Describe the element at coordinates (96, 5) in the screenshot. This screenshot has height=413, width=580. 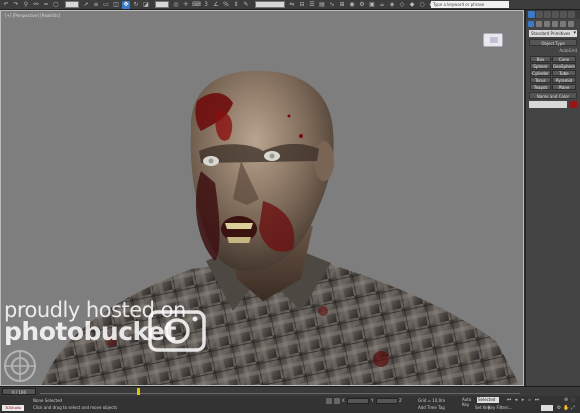
I see `select-by-name-icon: ≡` at that location.